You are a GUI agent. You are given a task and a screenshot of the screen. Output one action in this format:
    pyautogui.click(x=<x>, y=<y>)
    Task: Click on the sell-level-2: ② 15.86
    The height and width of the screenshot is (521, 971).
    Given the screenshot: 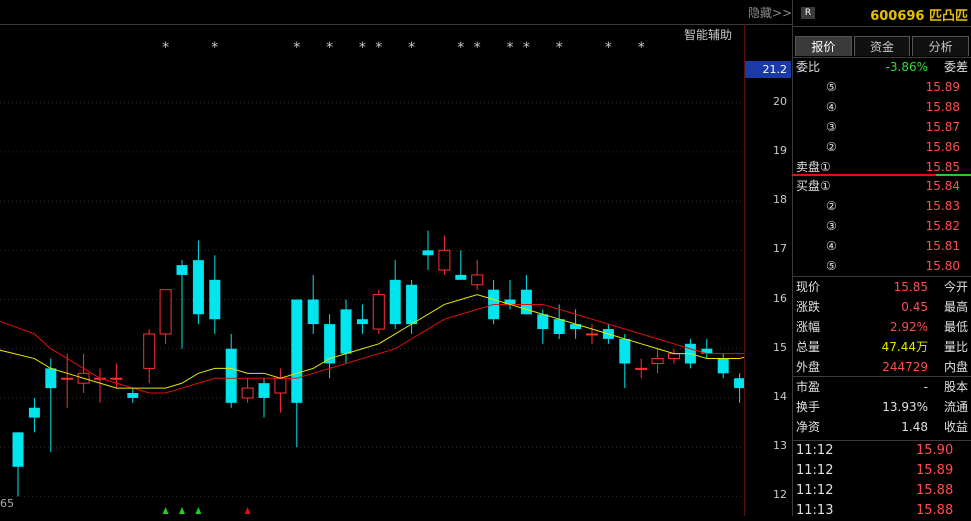 What is the action you would take?
    pyautogui.click(x=882, y=147)
    